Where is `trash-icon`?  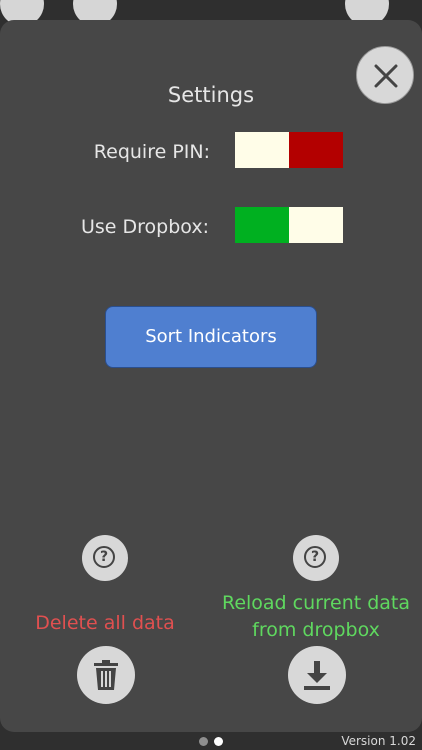
trash-icon is located at coordinates (106, 675).